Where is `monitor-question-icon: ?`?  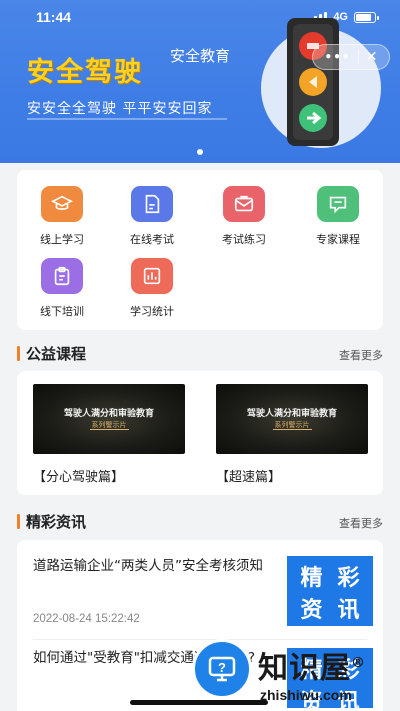 monitor-question-icon: ? is located at coordinates (222, 669).